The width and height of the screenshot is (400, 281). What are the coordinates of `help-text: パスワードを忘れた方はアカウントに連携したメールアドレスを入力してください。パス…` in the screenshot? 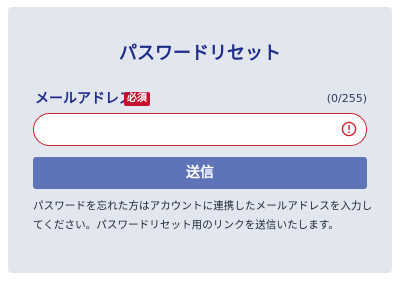 It's located at (203, 215).